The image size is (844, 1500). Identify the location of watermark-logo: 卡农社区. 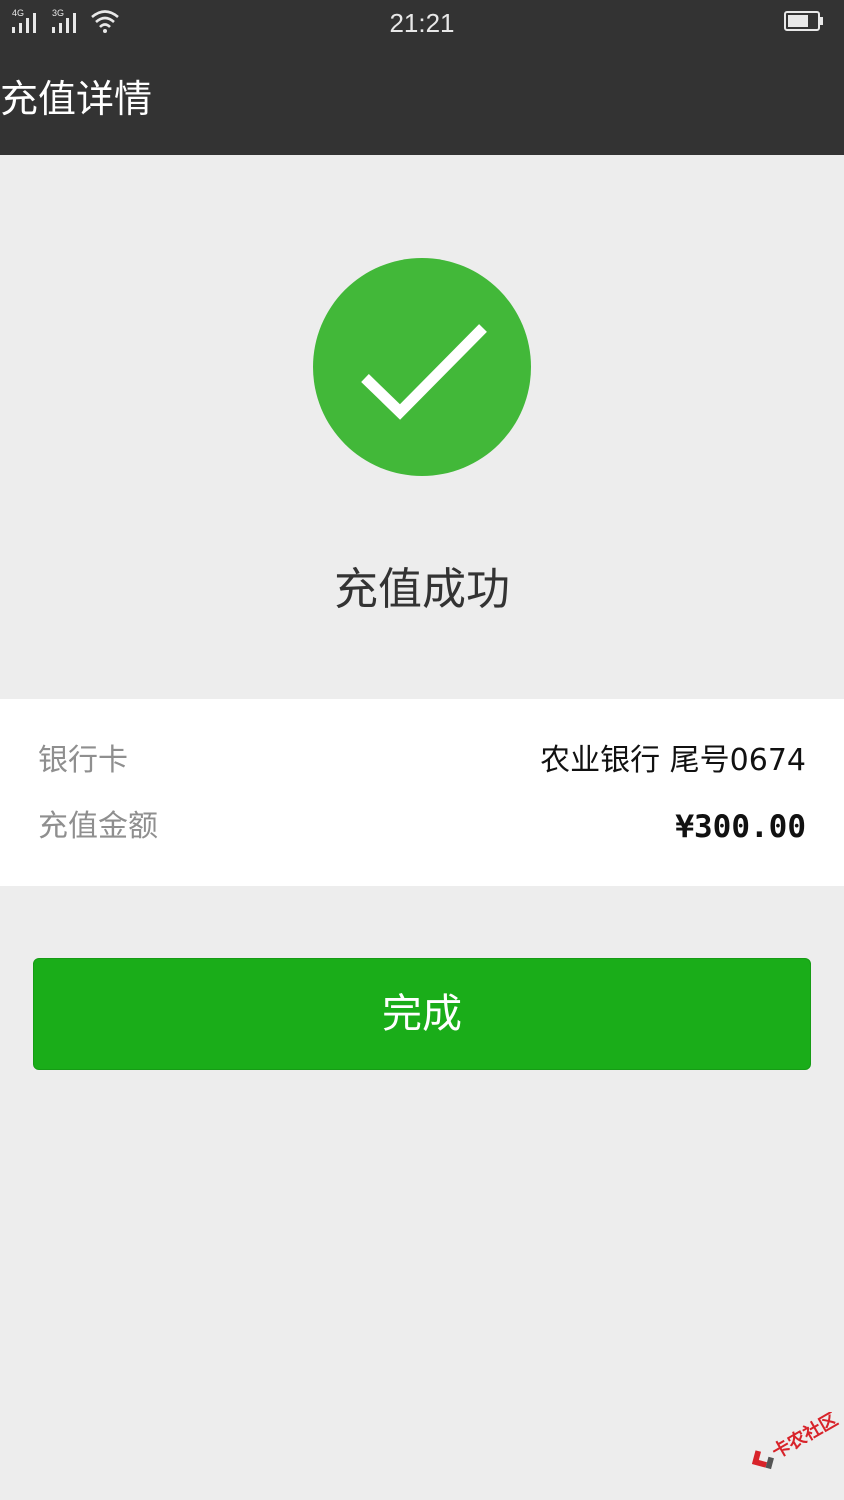
(795, 1441).